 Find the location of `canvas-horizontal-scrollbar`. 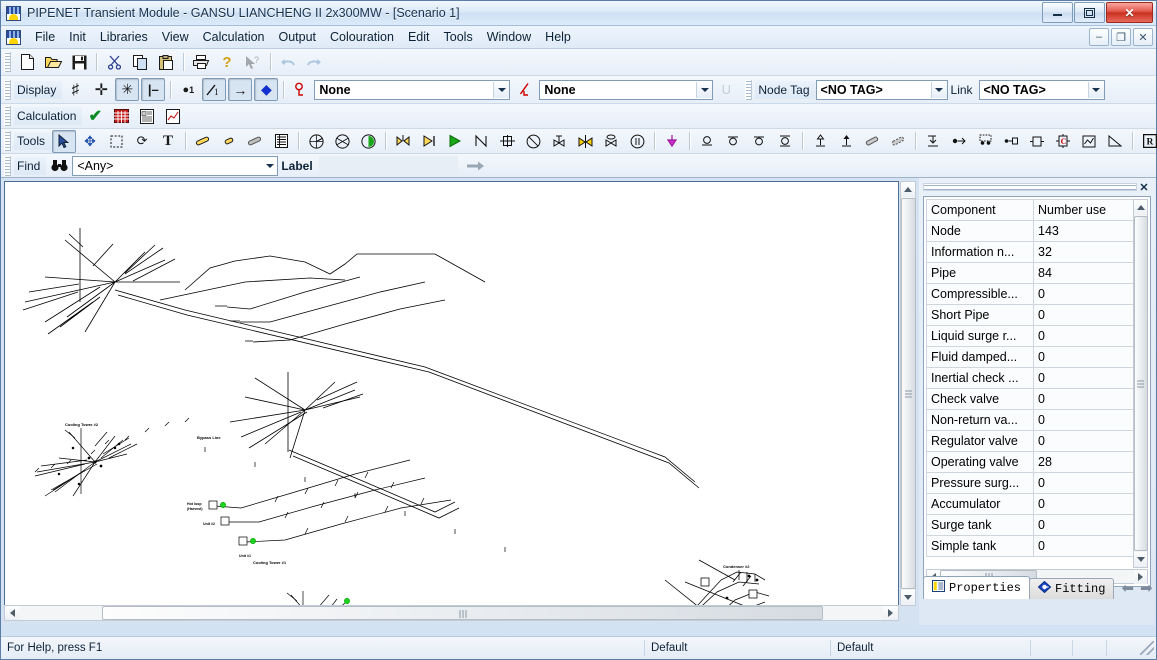

canvas-horizontal-scrollbar is located at coordinates (451, 613).